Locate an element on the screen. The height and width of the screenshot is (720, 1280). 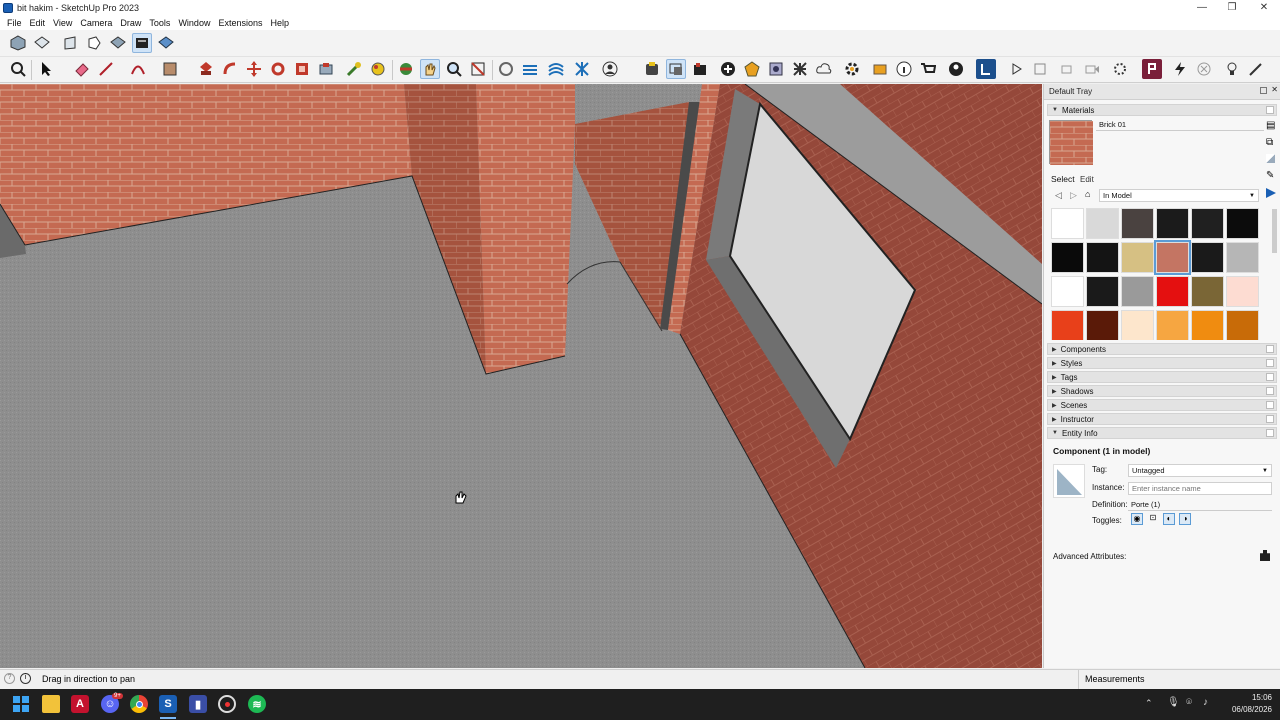
menu-camera: Camera is located at coordinates (96, 23).